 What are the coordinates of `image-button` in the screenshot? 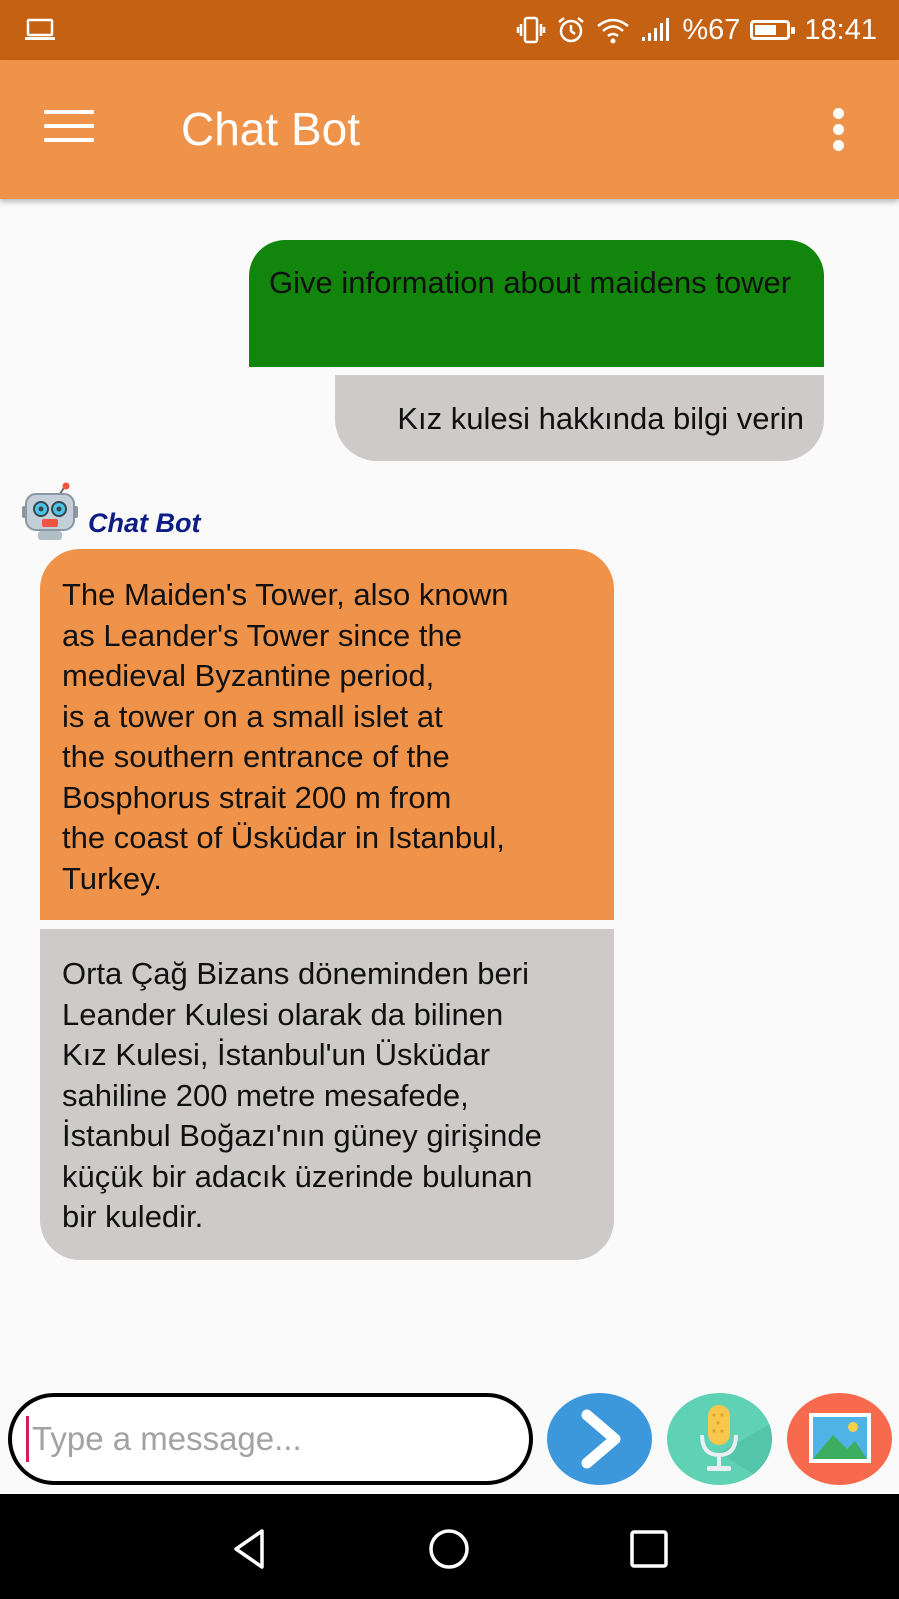 It's located at (839, 1439).